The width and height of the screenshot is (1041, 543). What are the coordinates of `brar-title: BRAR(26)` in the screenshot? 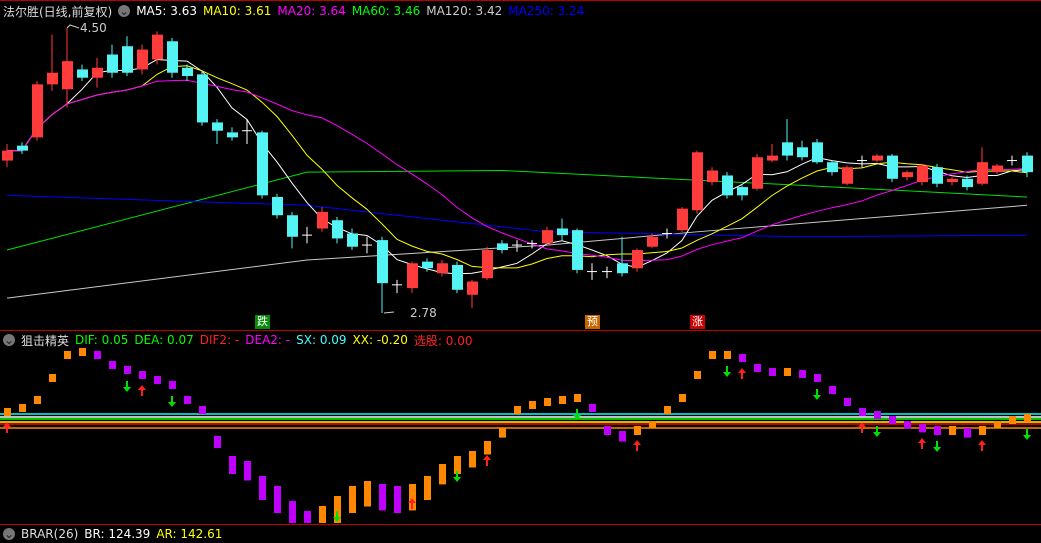 It's located at (50, 534).